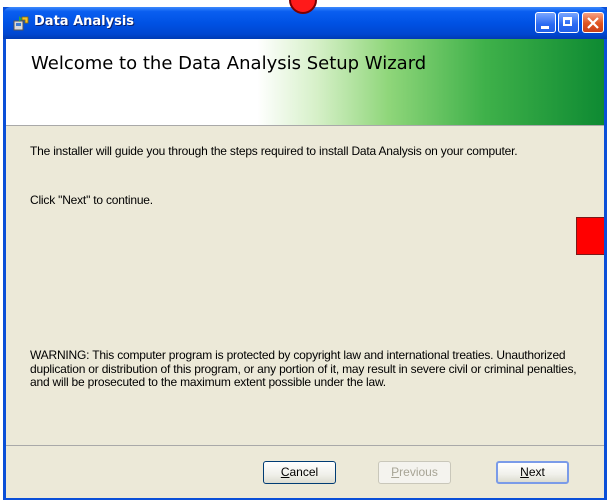 Image resolution: width=607 pixels, height=500 pixels. I want to click on window-title: Data Analysis, so click(84, 21).